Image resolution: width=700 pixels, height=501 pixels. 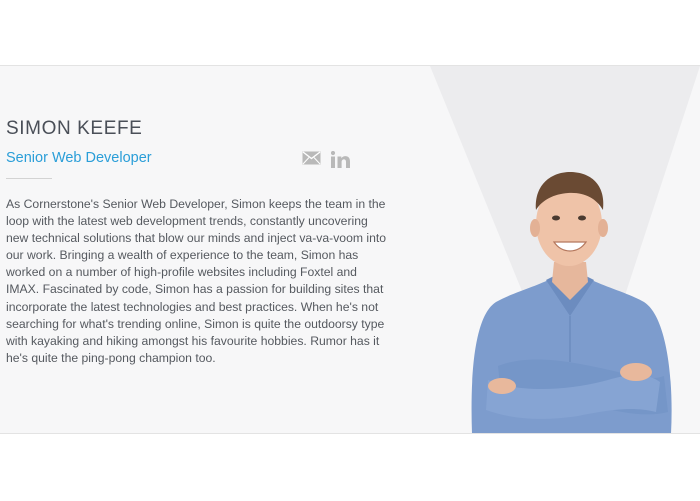 I want to click on top-band, so click(x=350, y=33).